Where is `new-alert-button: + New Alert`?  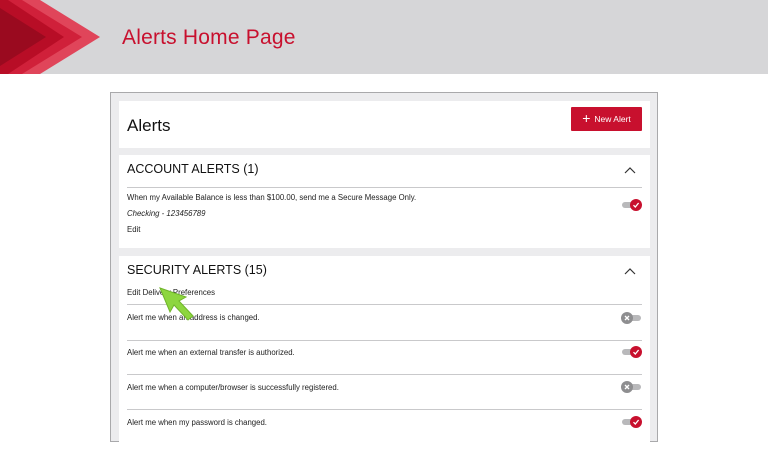 new-alert-button: + New Alert is located at coordinates (606, 119).